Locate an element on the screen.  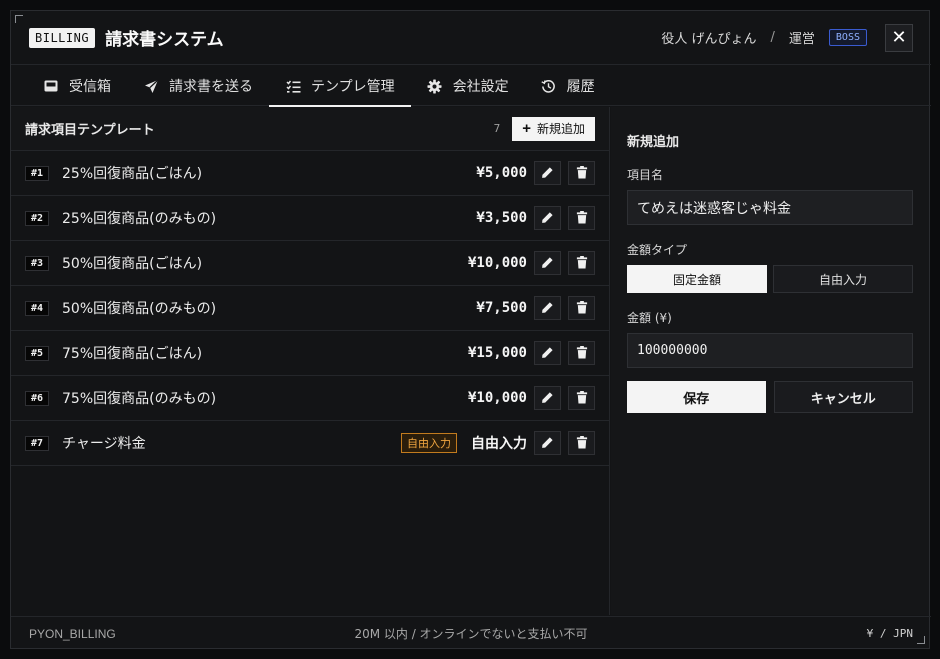
tab-history: 履歴 is located at coordinates (568, 86).